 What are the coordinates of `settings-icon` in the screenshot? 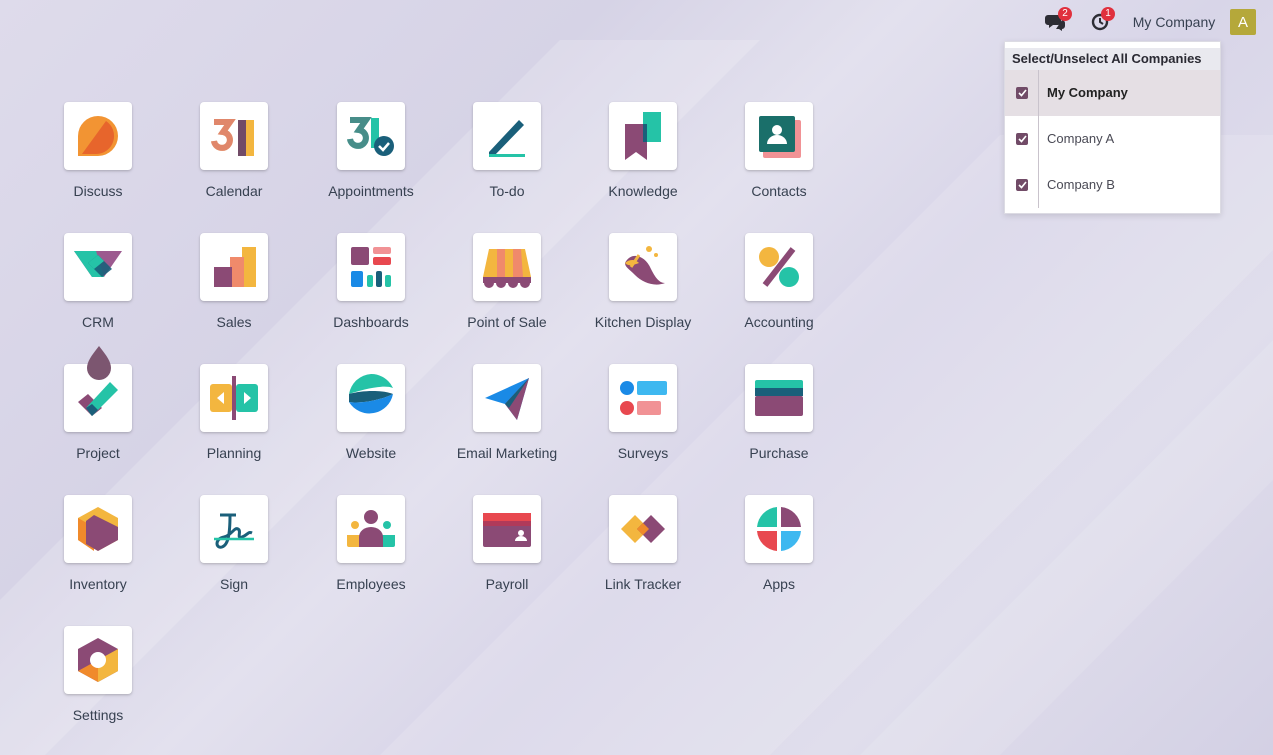 It's located at (98, 660).